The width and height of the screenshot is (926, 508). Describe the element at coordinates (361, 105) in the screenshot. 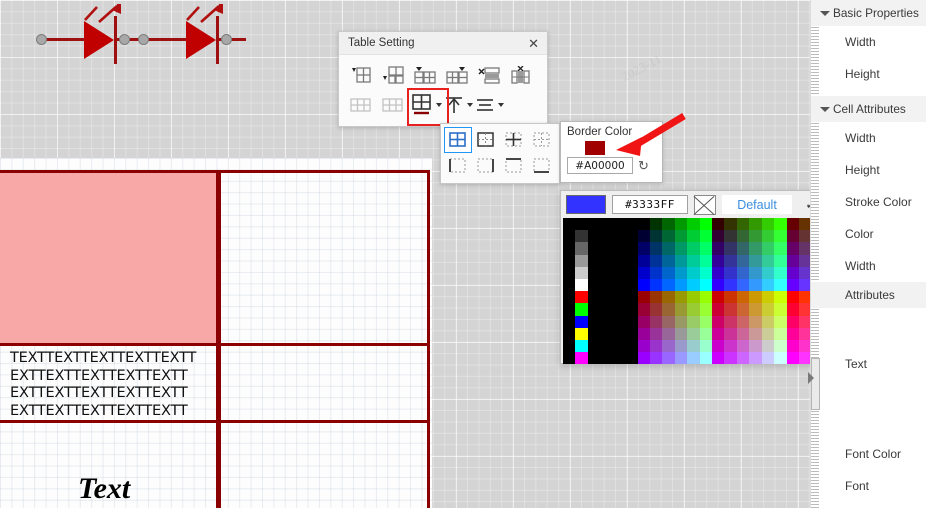

I see `merge-cells-icon` at that location.